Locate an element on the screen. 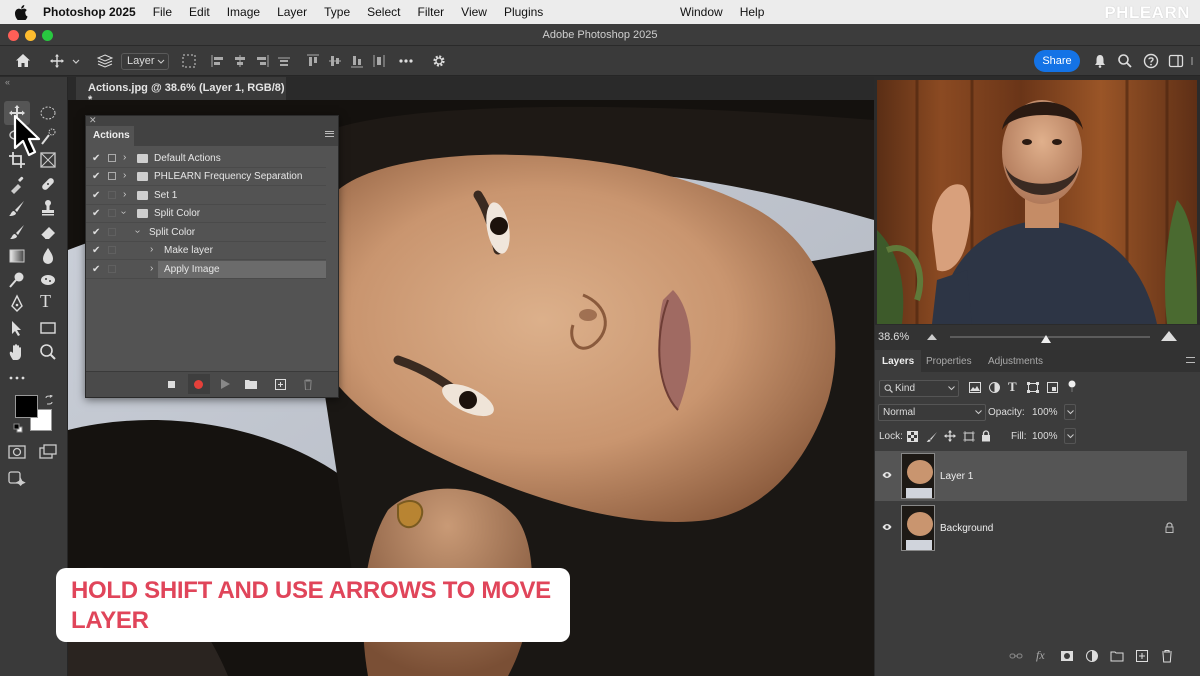 The width and height of the screenshot is (1200, 676). hand-tool-icon is located at coordinates (17, 352).